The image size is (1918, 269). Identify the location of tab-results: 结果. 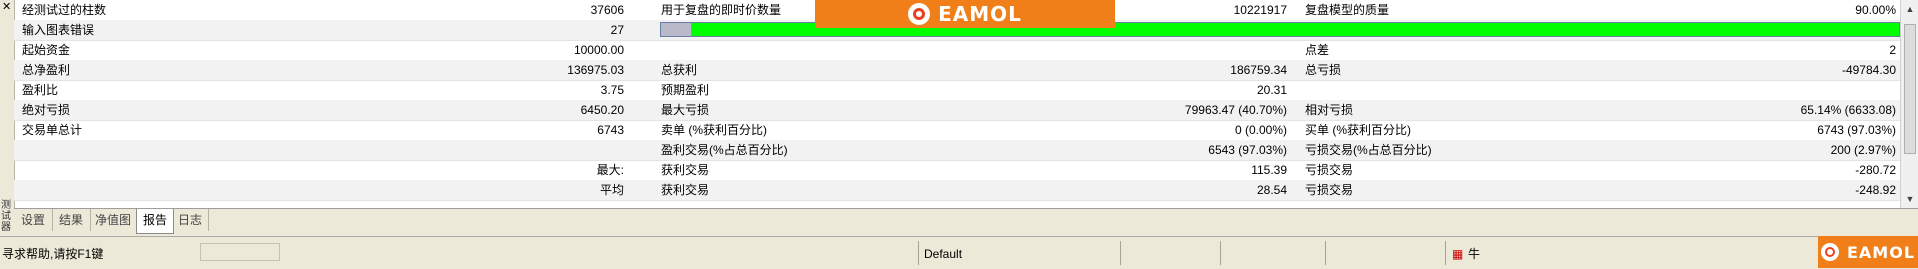
(71, 220).